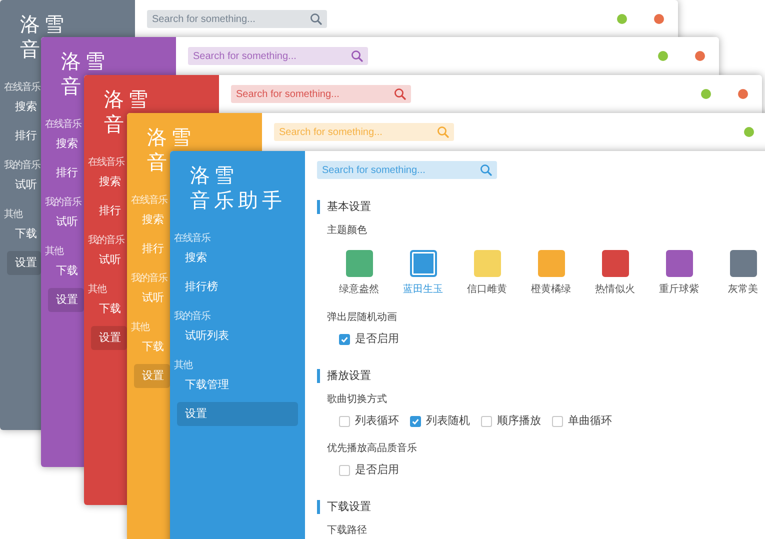 The image size is (765, 539). What do you see at coordinates (349, 507) in the screenshot?
I see `section-title: 下载设置` at bounding box center [349, 507].